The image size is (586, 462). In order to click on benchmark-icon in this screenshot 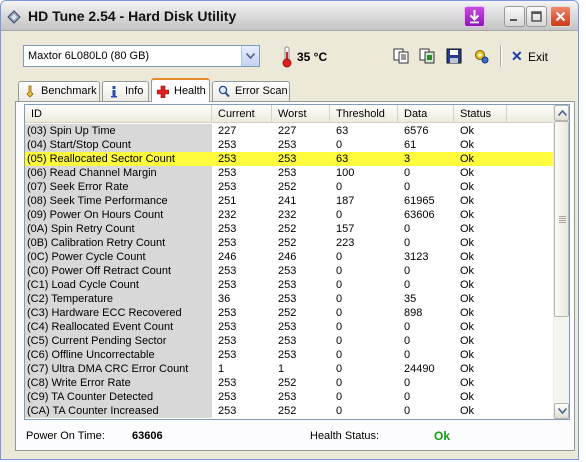, I will do `click(30, 91)`.